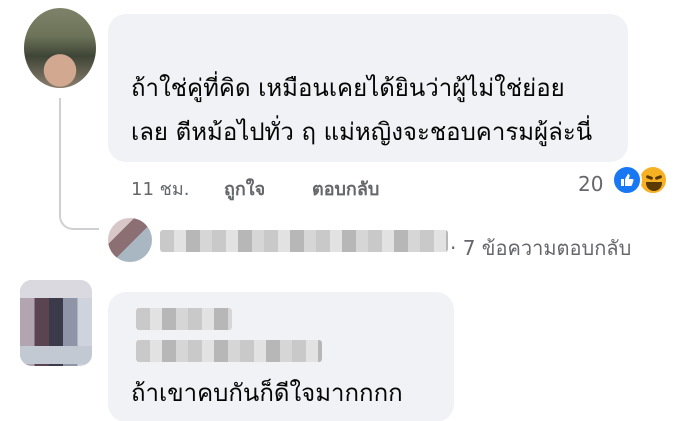 This screenshot has width=696, height=421. What do you see at coordinates (267, 393) in the screenshot?
I see `comment-text: ถ้าเขาคบกันก็ดีใจมากกกก` at bounding box center [267, 393].